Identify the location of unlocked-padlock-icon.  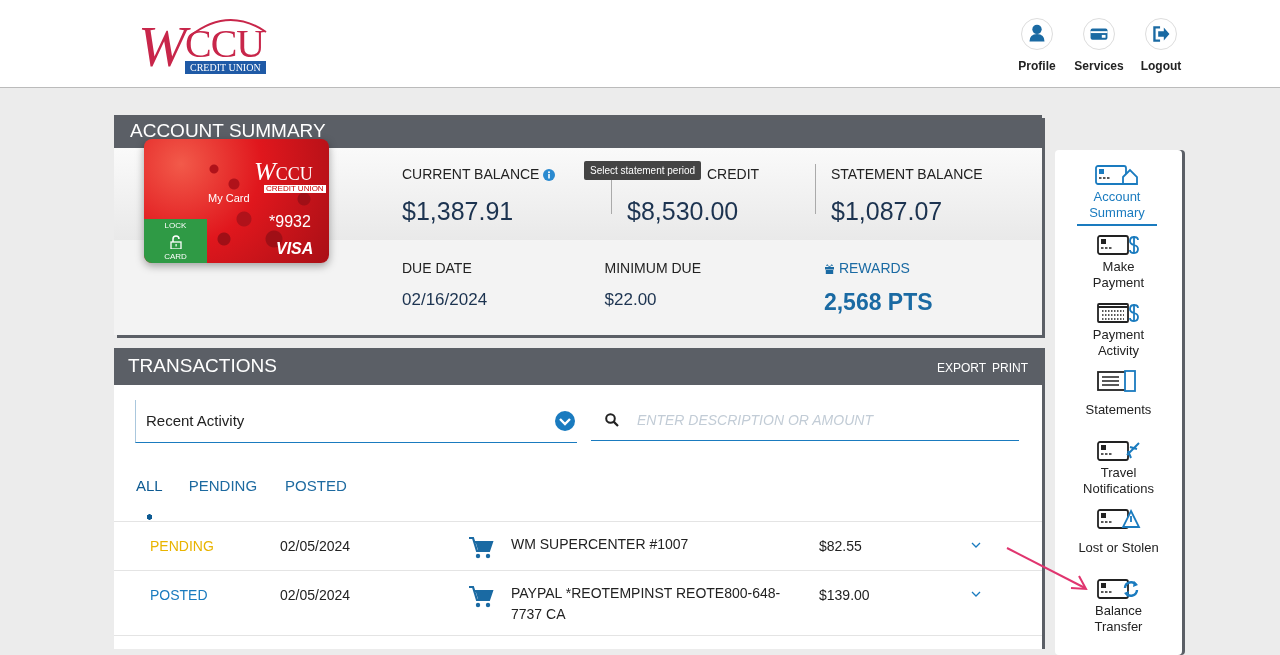
(175, 241).